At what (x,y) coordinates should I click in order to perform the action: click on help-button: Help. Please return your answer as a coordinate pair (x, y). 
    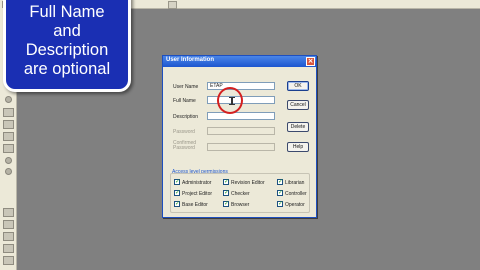
    Looking at the image, I should click on (298, 147).